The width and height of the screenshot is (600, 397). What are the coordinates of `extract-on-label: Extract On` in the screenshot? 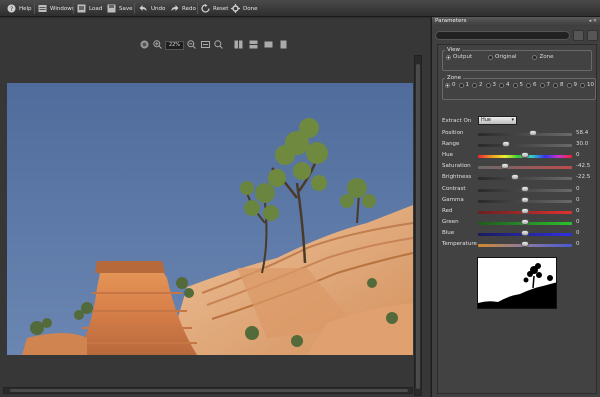 It's located at (457, 121).